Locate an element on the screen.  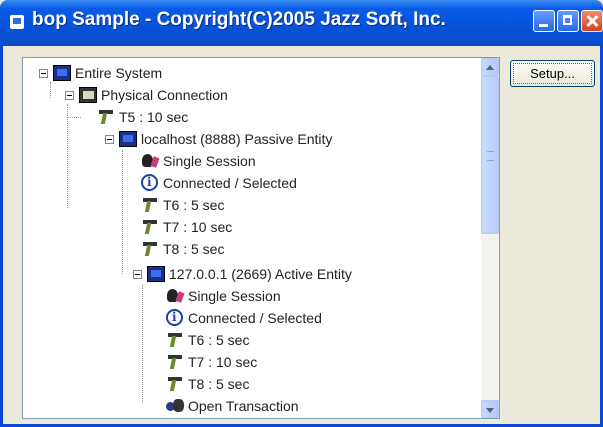
connection-icon is located at coordinates (88, 95).